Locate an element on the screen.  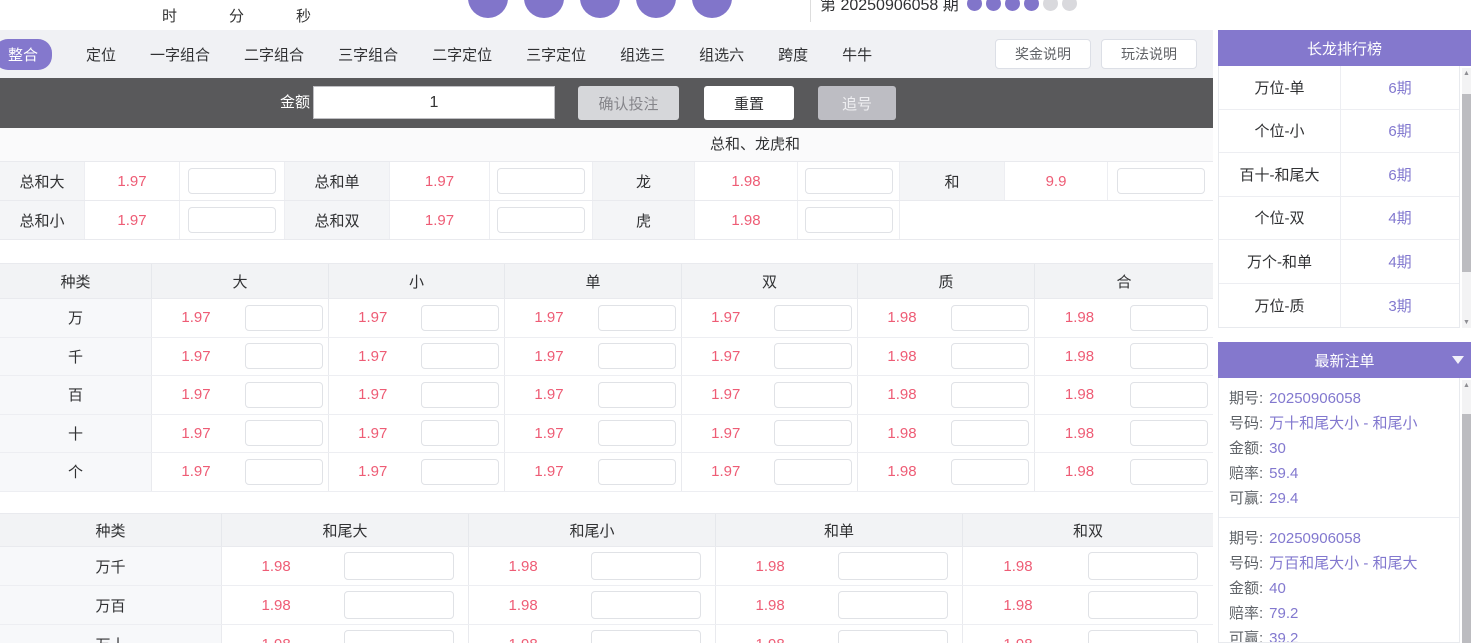
orders-scrollbar: ▲ is located at coordinates (1466, 511).